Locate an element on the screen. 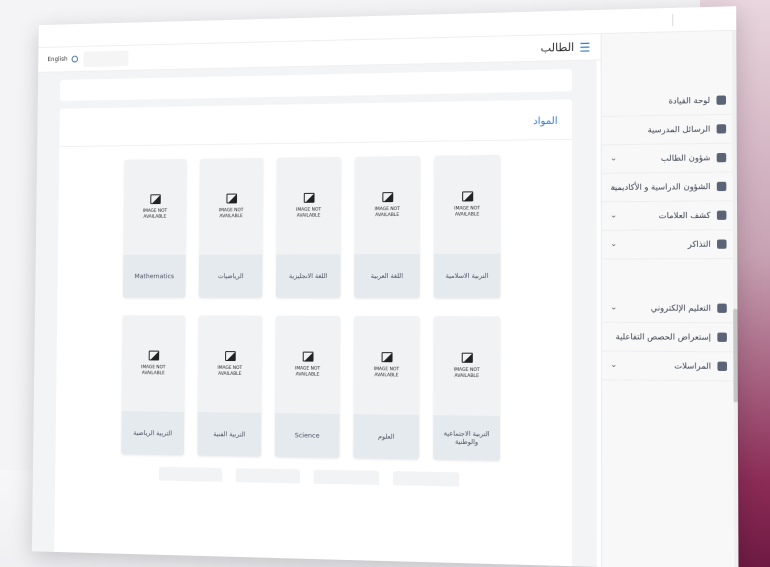  envelope-icon is located at coordinates (722, 366).